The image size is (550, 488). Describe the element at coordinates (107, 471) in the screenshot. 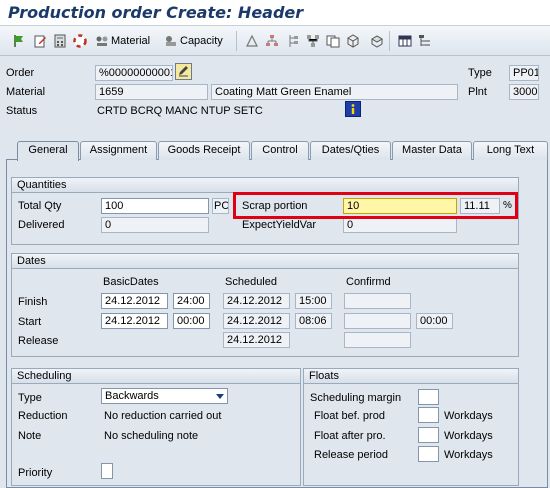

I see `priority-input` at that location.